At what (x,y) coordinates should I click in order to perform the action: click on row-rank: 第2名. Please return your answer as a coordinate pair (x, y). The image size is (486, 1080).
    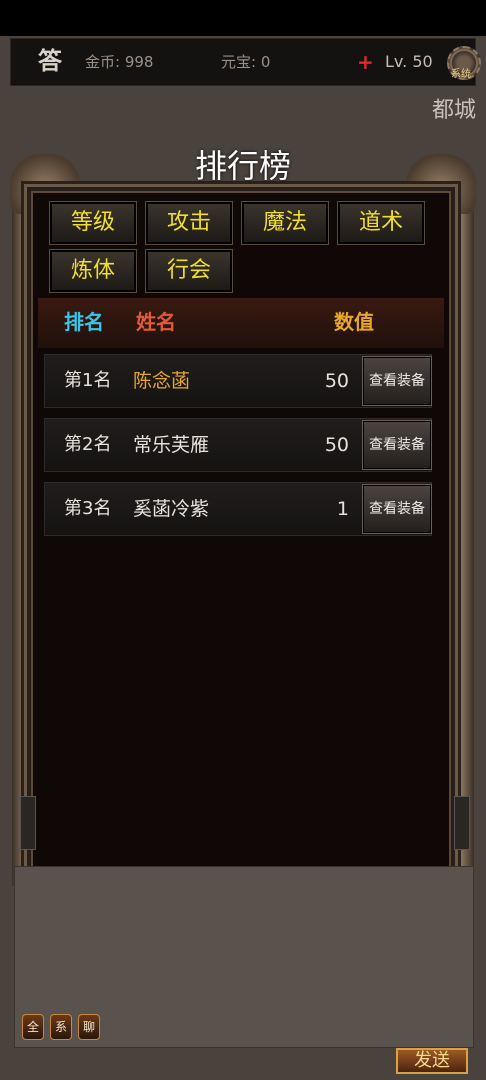
    Looking at the image, I should click on (88, 444).